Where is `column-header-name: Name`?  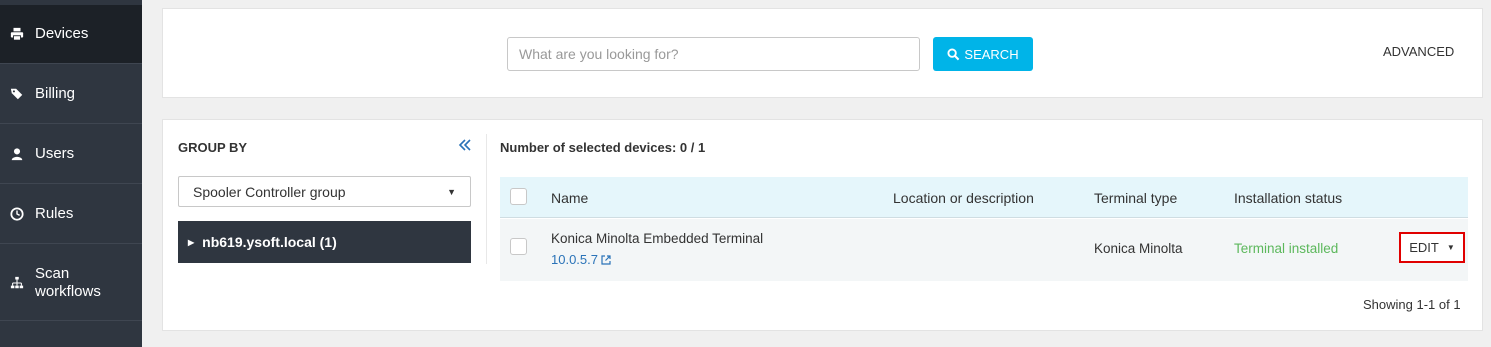 column-header-name: Name is located at coordinates (569, 198).